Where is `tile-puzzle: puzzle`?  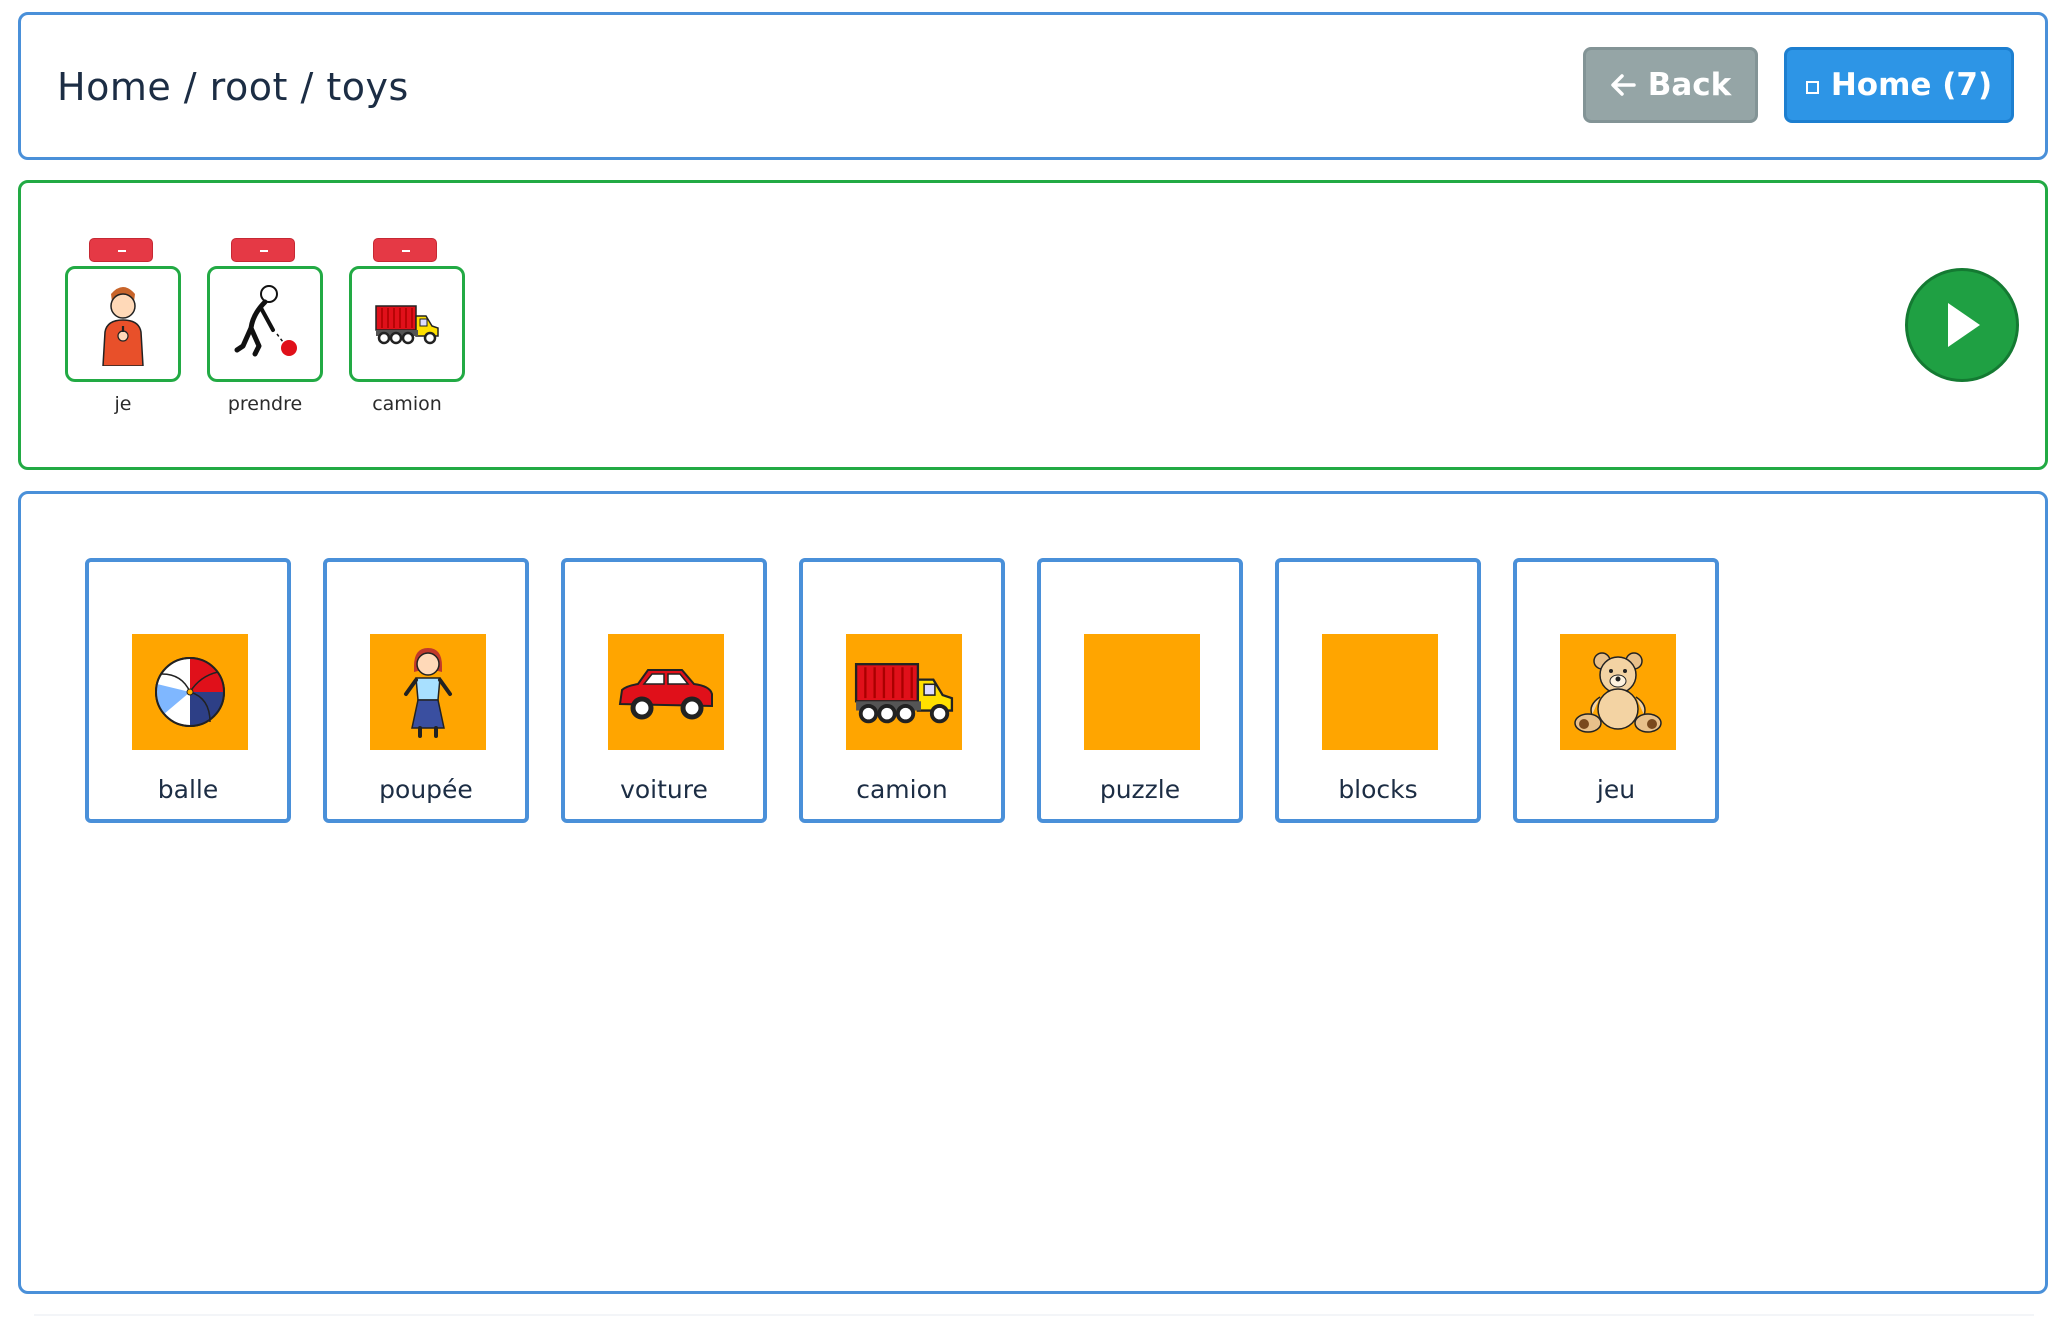
tile-puzzle: puzzle is located at coordinates (1140, 690).